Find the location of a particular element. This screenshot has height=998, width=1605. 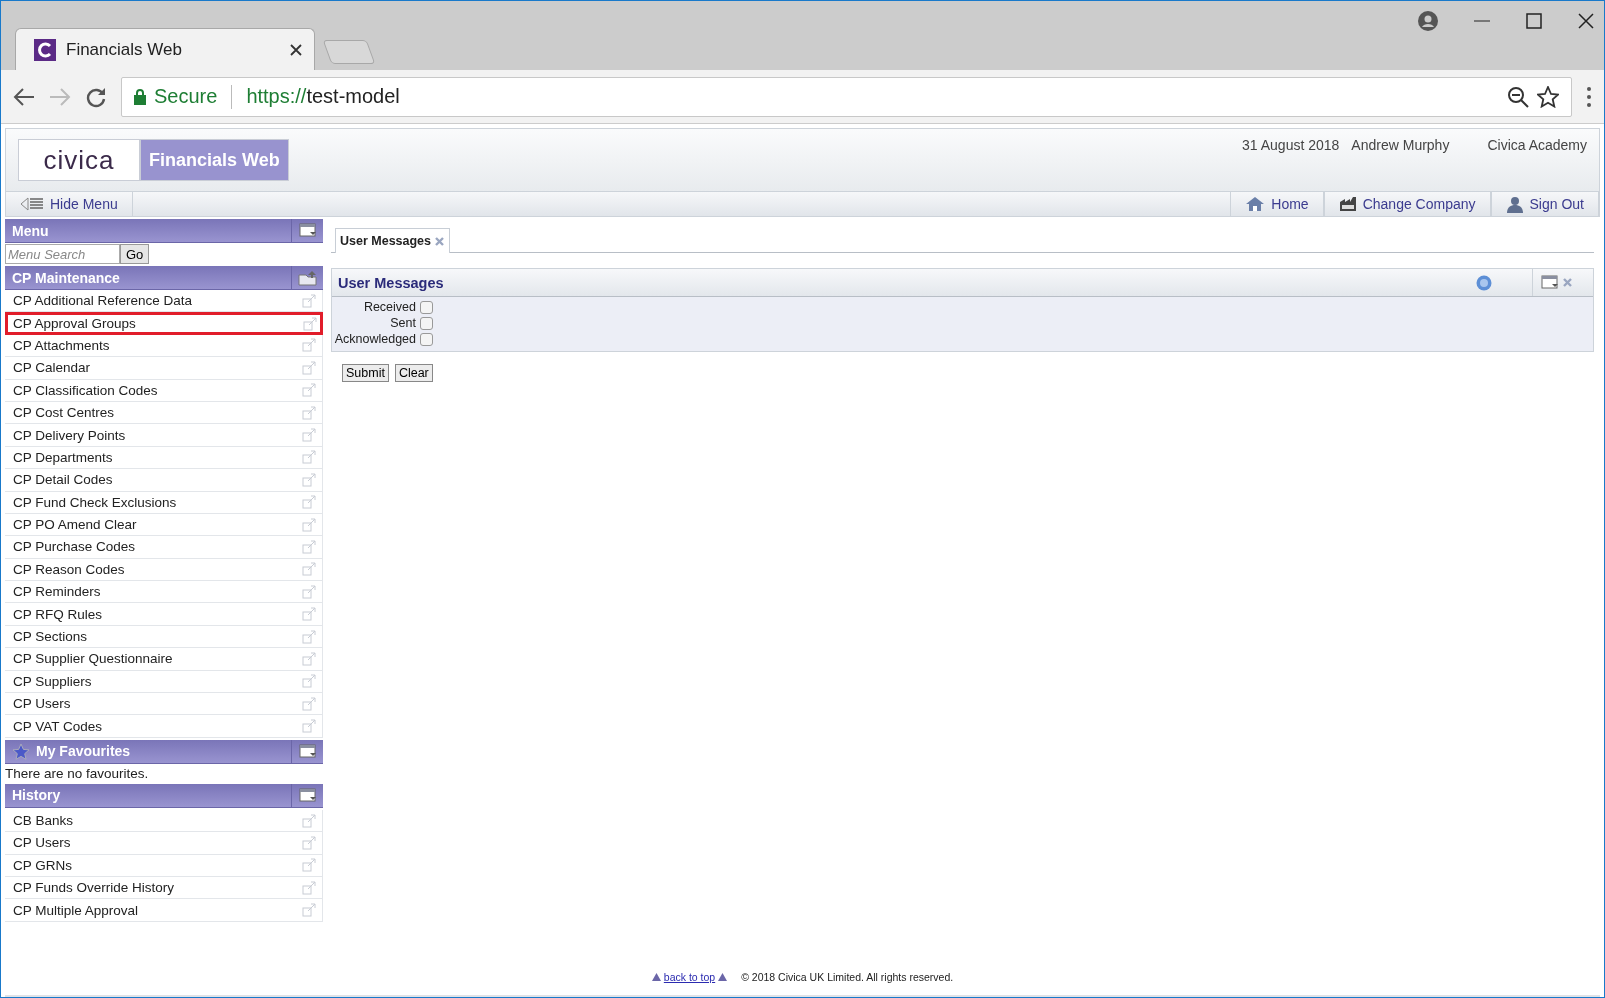

hide-menu-button: Hide Menu is located at coordinates (69, 204).